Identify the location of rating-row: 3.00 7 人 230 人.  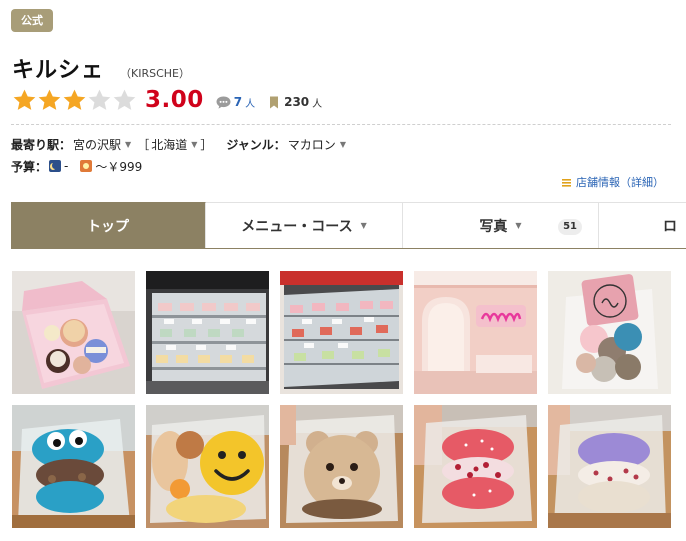
(167, 100).